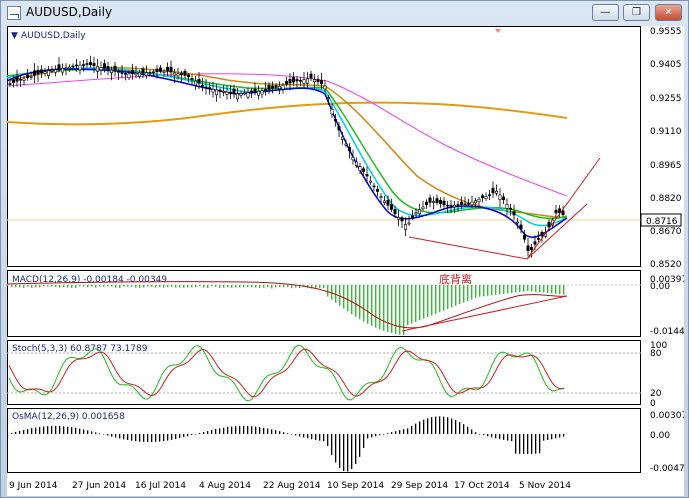 Image resolution: width=689 pixels, height=498 pixels. Describe the element at coordinates (498, 31) in the screenshot. I see `shift-marker-icon` at that location.